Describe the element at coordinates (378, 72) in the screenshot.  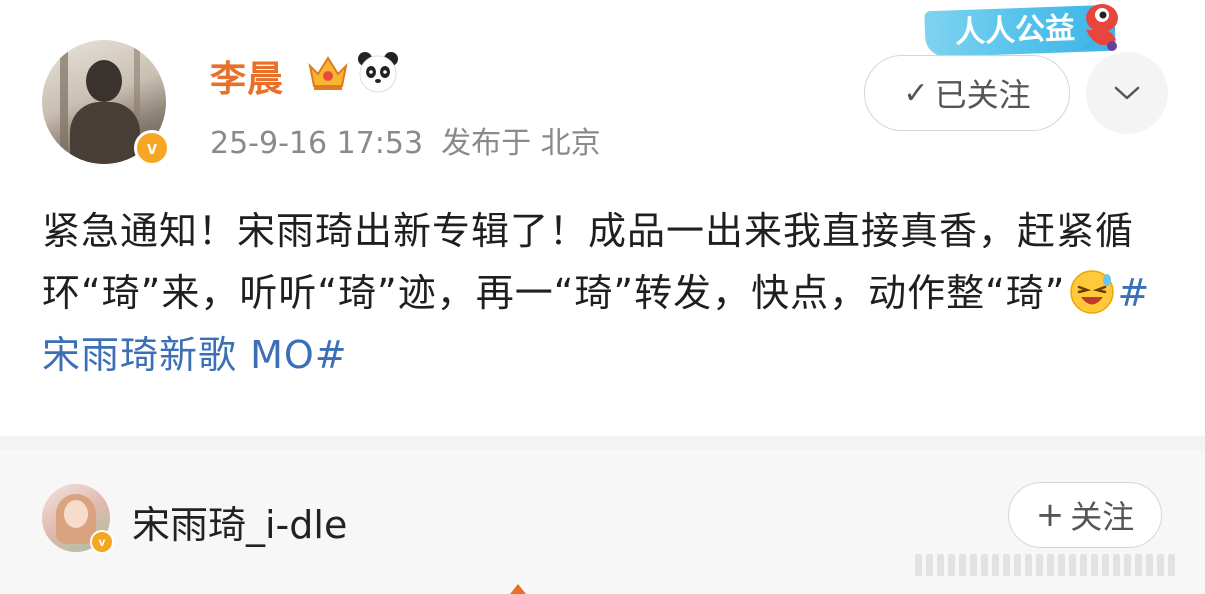
I see `panda-icon` at that location.